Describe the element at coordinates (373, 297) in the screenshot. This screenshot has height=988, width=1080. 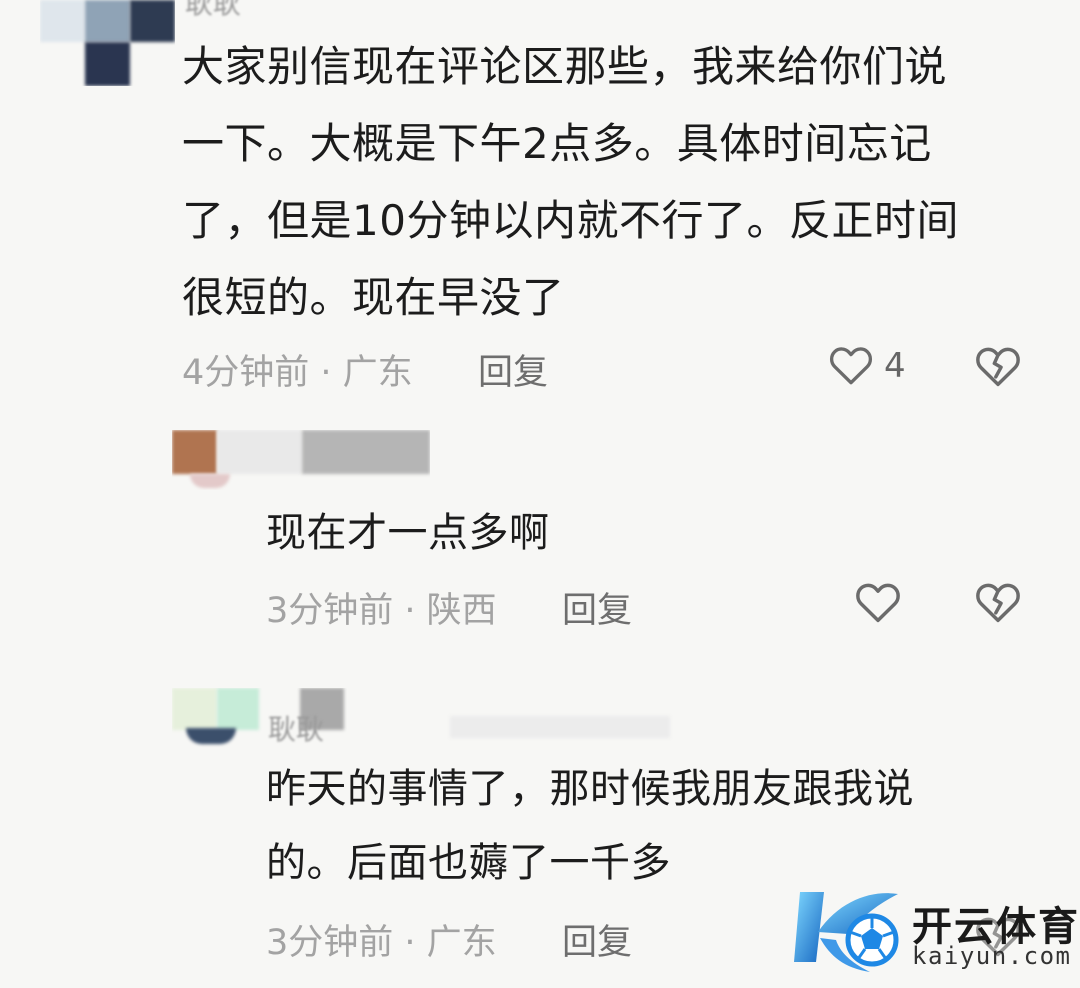
I see `comment-line: 很短的。现在早没了` at that location.